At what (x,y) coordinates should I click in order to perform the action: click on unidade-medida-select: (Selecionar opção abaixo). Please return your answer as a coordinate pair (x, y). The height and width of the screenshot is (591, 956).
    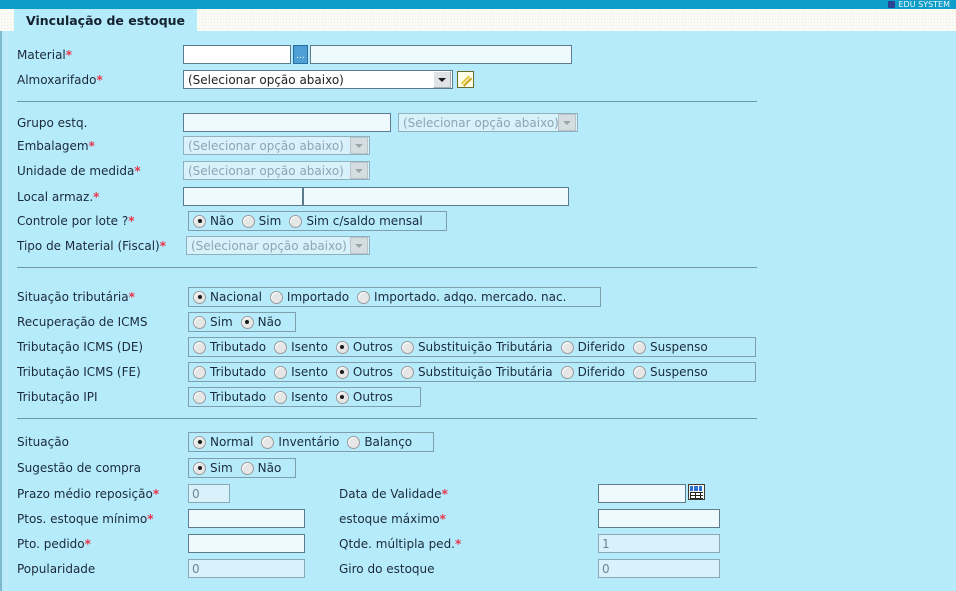
    Looking at the image, I should click on (276, 170).